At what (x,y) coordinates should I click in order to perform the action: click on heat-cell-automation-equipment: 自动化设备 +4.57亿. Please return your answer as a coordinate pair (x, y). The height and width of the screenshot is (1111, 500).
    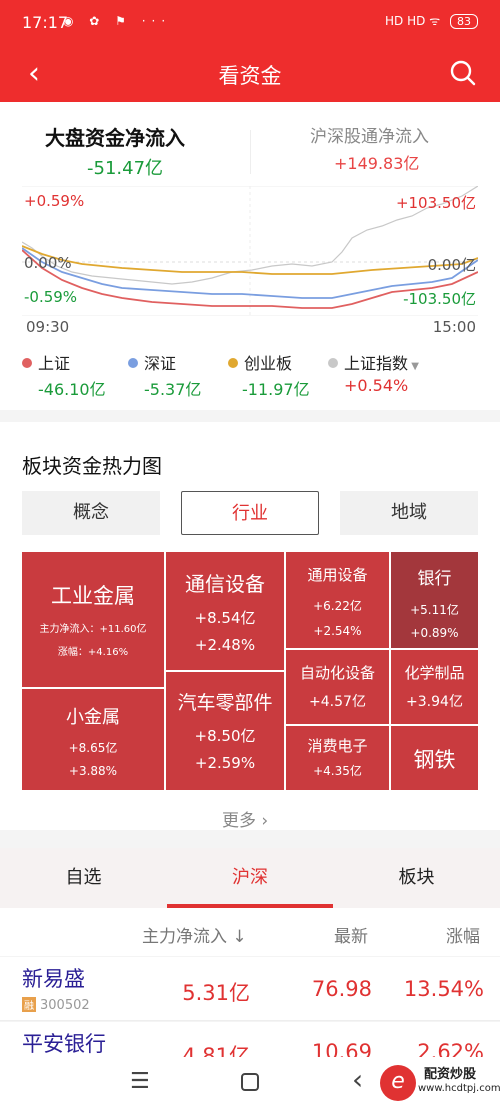
    Looking at the image, I should click on (337, 687).